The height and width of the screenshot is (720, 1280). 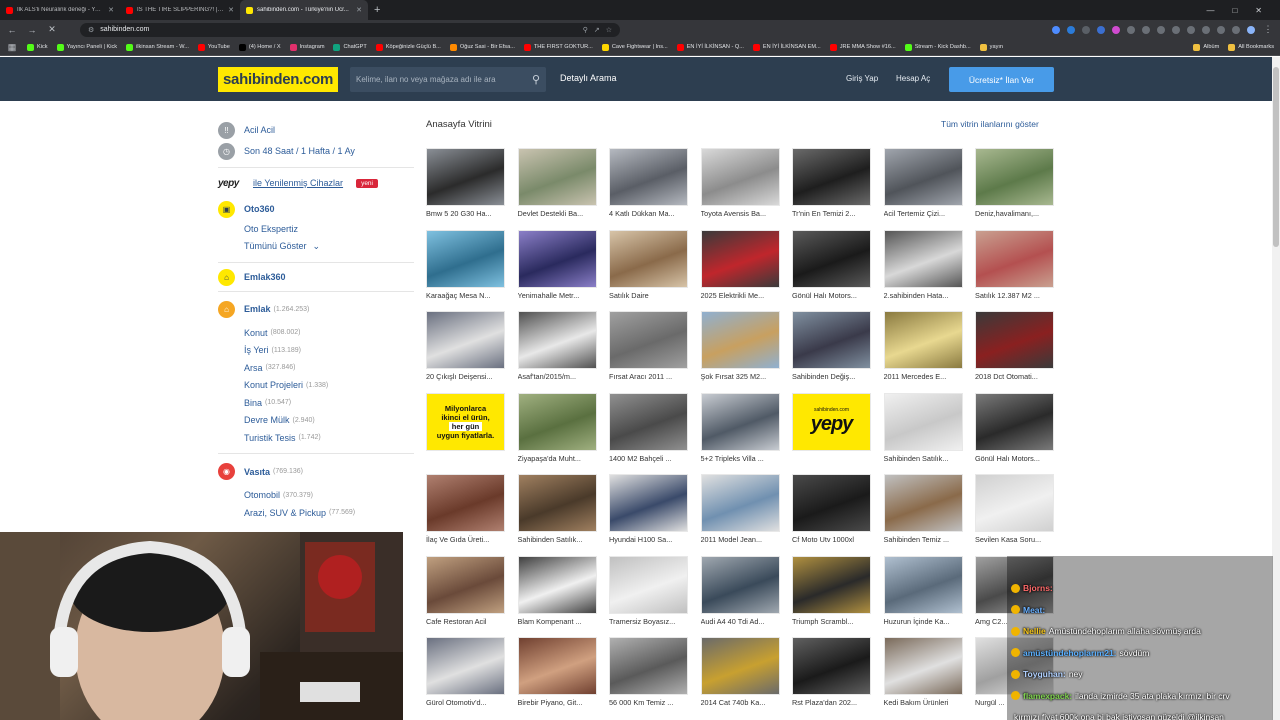 I want to click on subcategory-link: Arsa (327.846), so click(x=316, y=368).